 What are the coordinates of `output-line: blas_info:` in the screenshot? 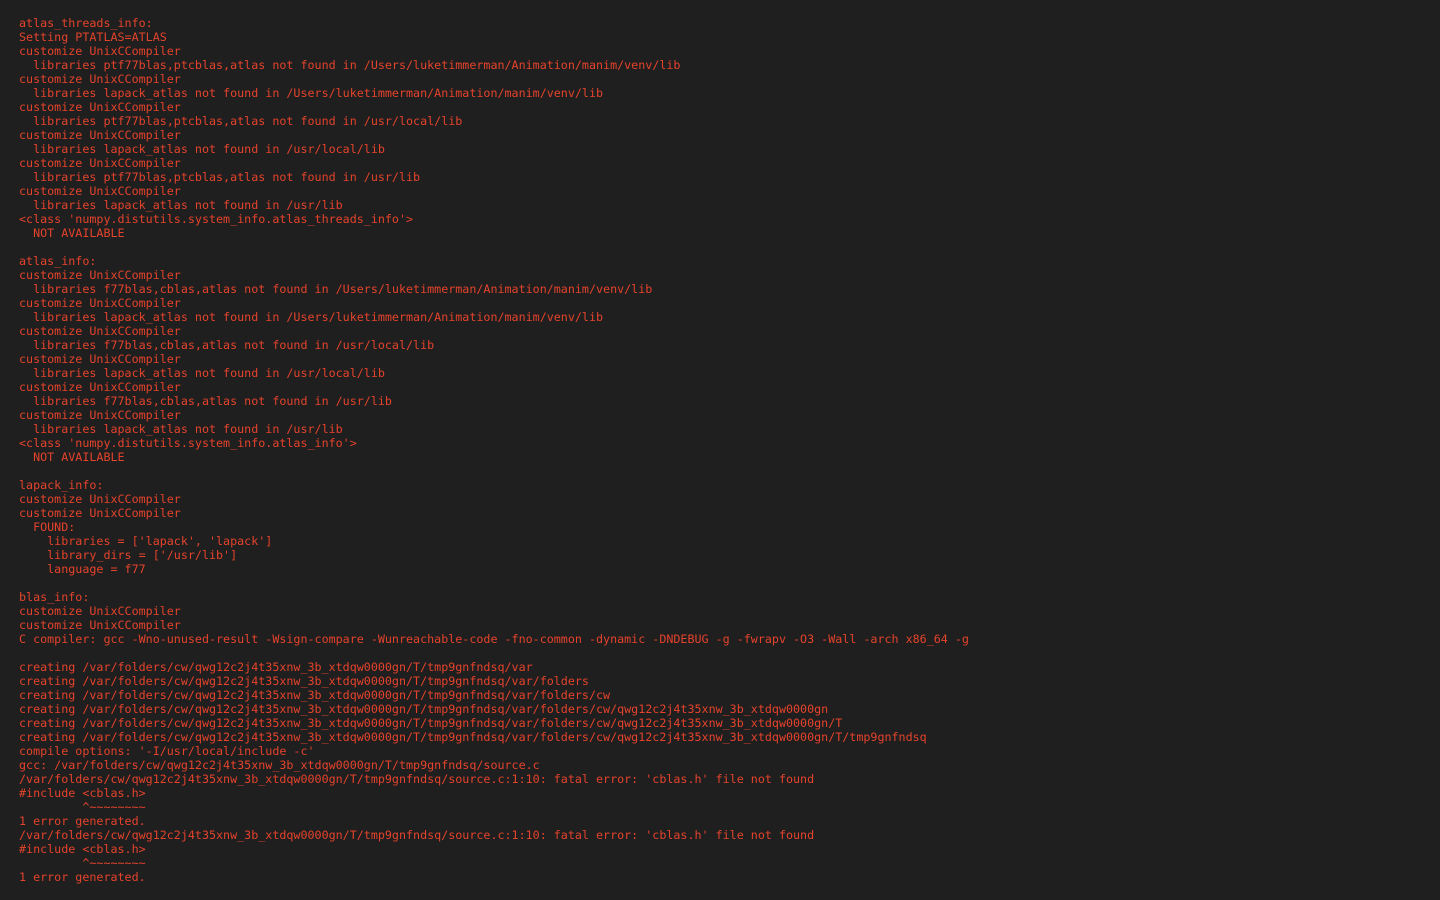 It's located at (54, 597).